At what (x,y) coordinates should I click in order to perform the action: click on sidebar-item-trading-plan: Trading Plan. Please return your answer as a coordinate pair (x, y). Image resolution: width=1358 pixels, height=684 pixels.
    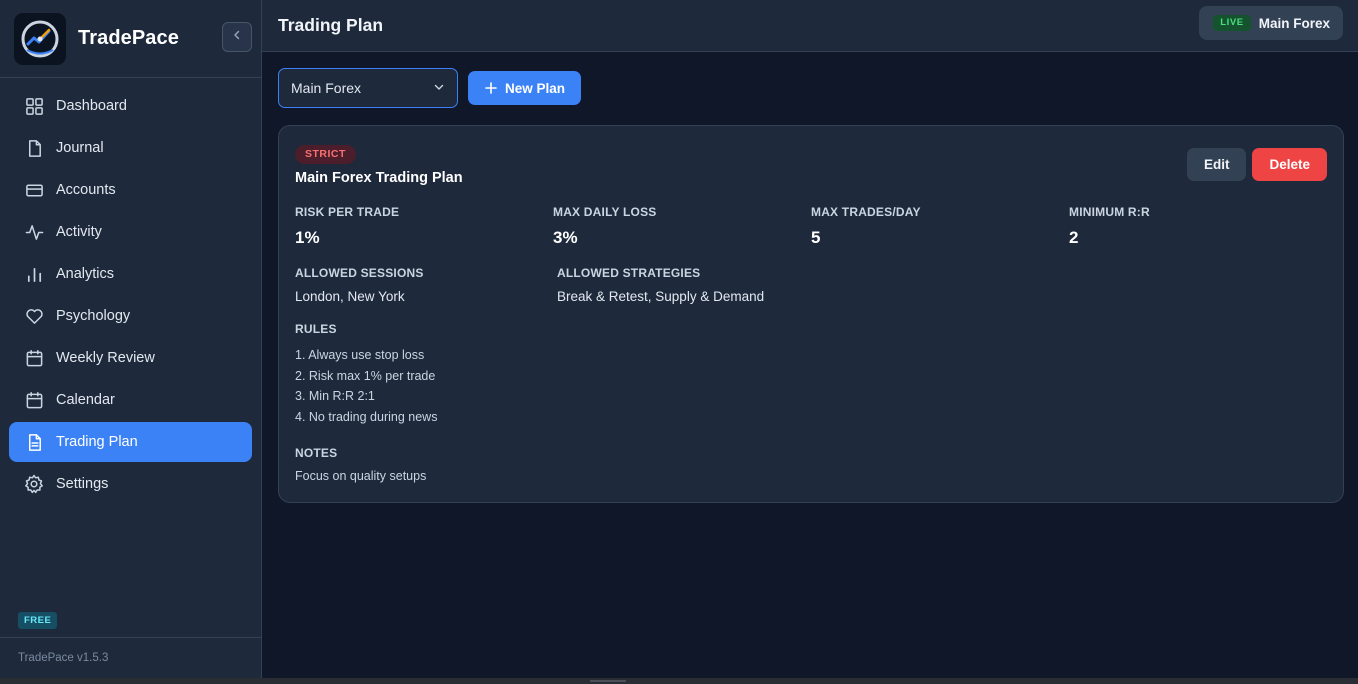
    Looking at the image, I should click on (130, 442).